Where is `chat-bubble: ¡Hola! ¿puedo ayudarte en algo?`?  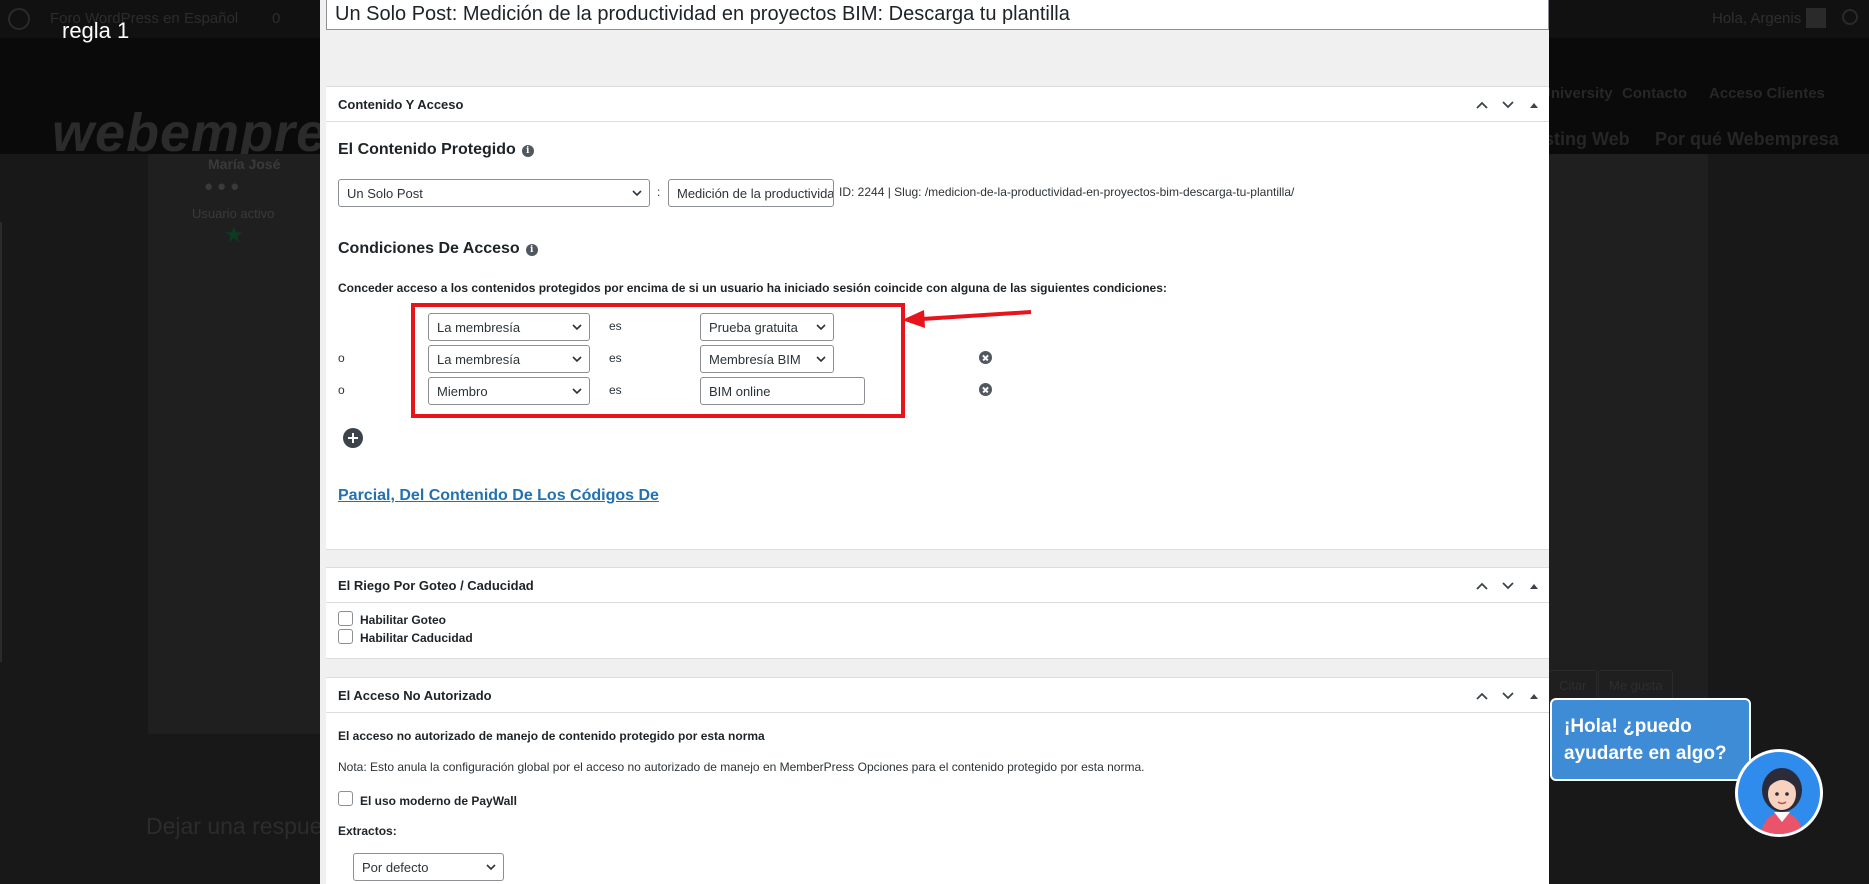 chat-bubble: ¡Hola! ¿puedo ayudarte en algo? is located at coordinates (1650, 739).